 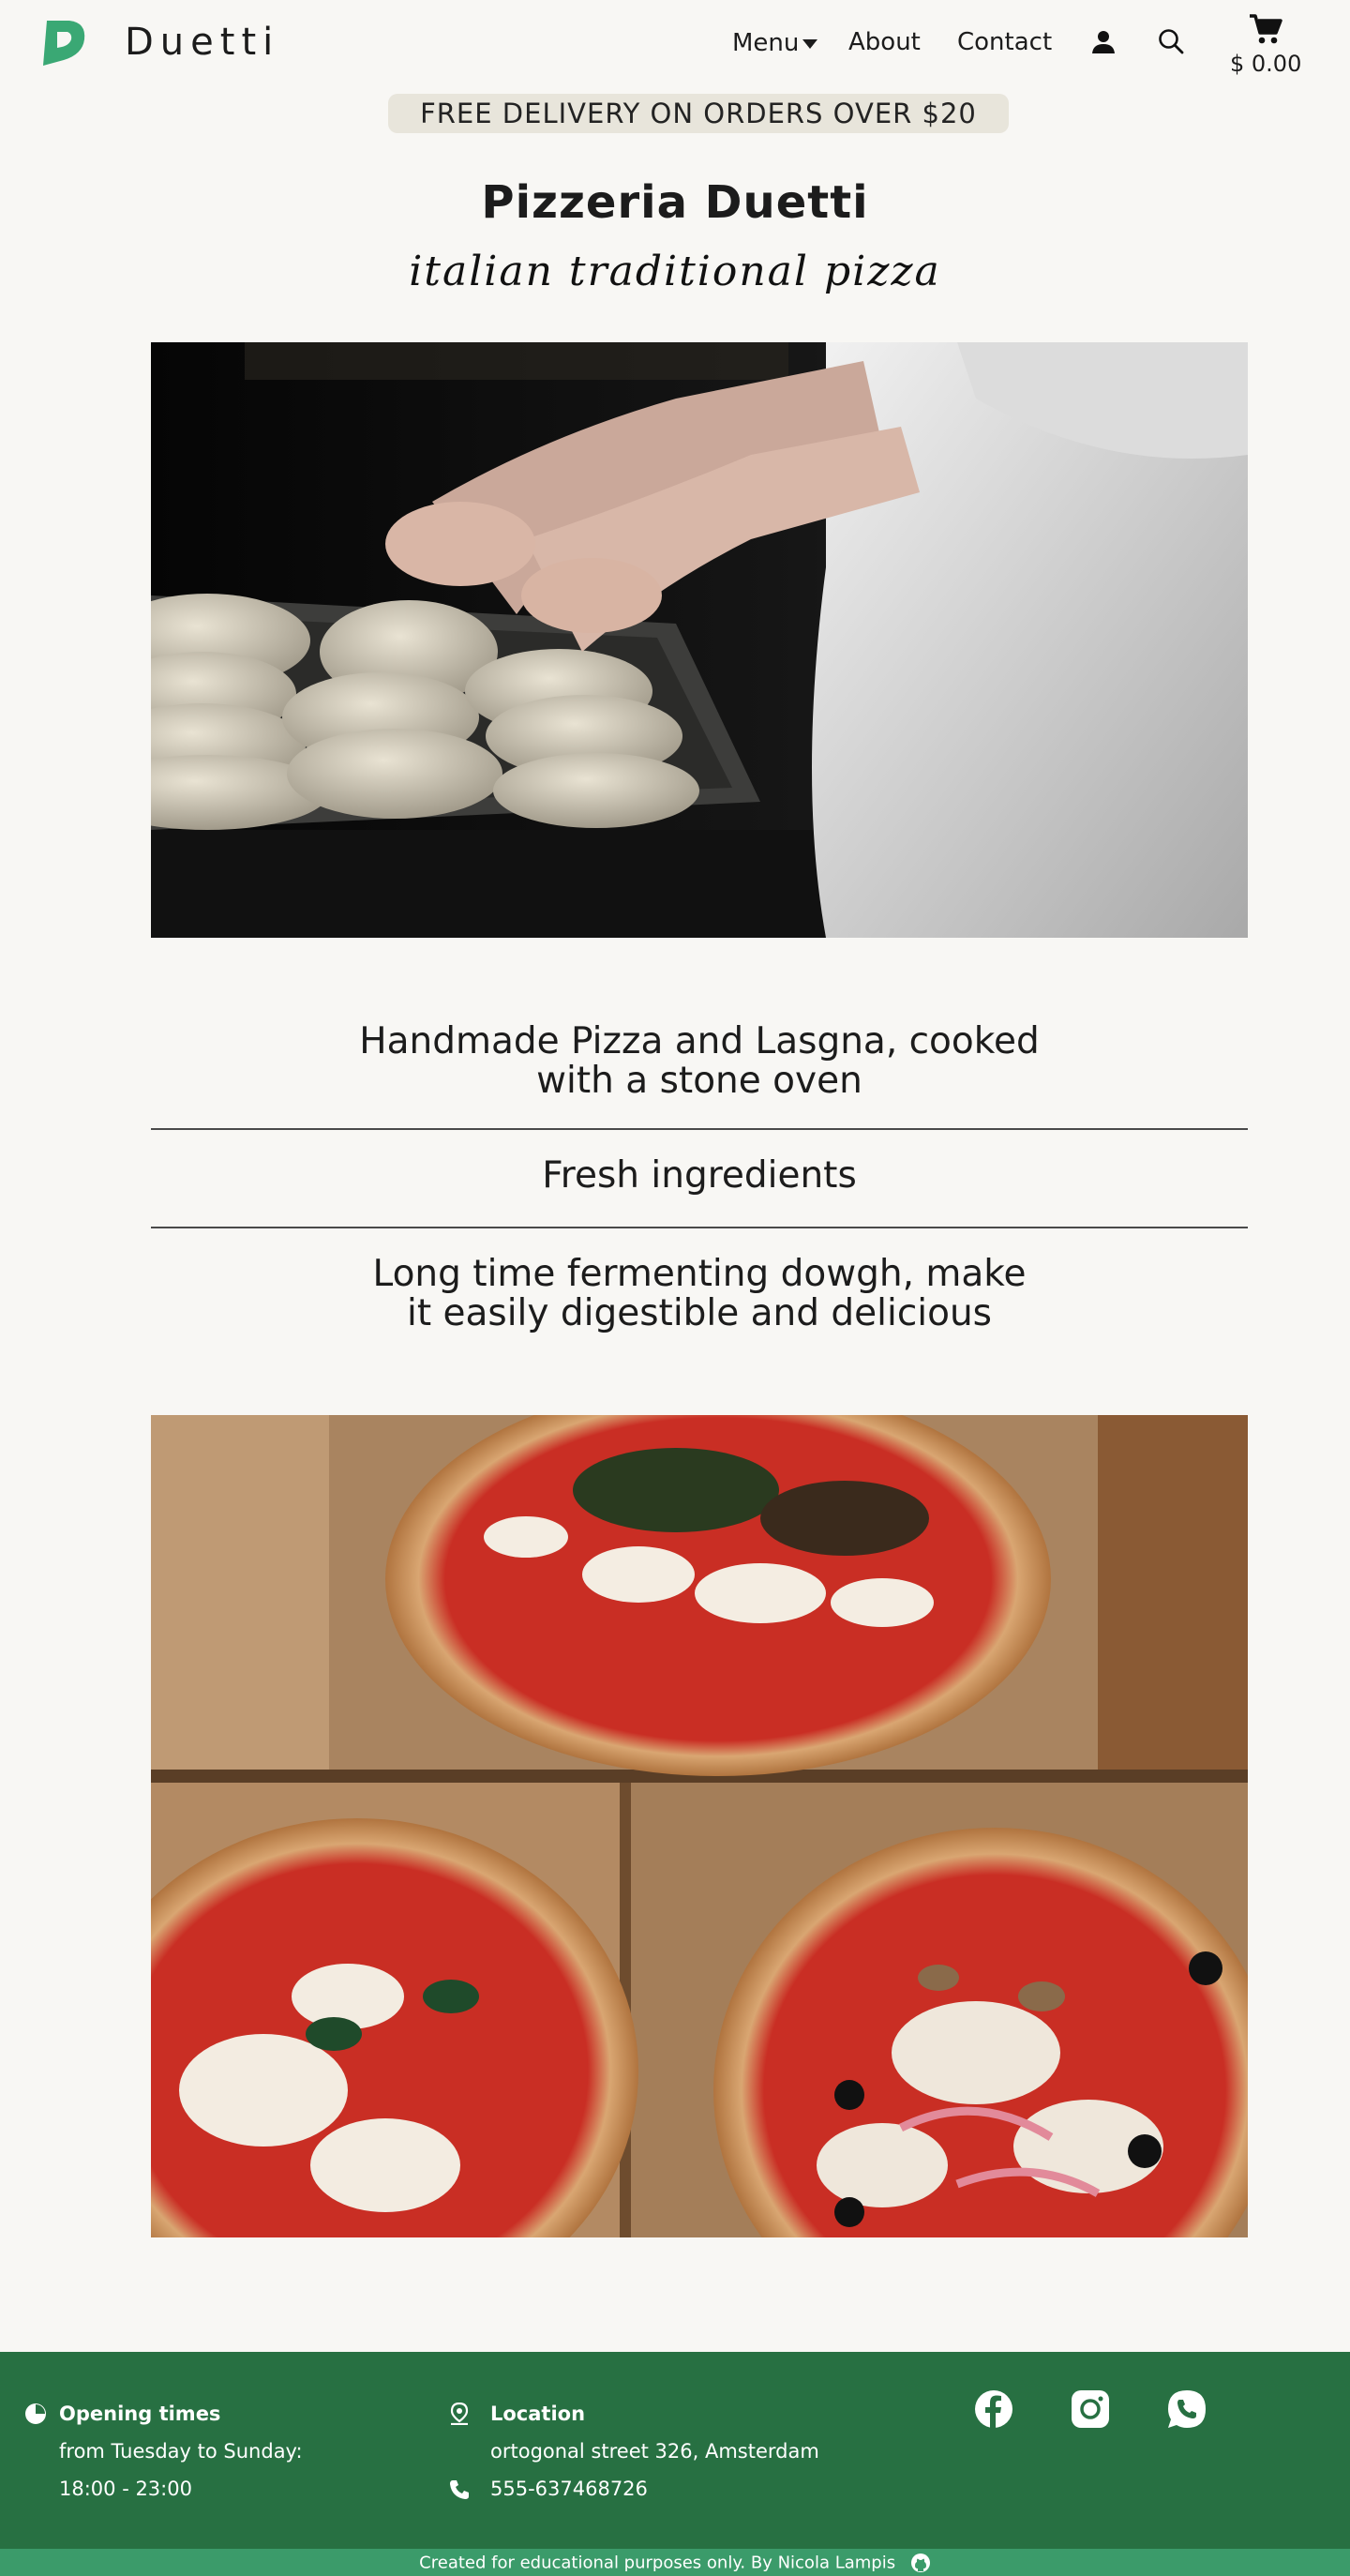 What do you see at coordinates (1266, 46) in the screenshot?
I see `cart-button: $ 0.00` at bounding box center [1266, 46].